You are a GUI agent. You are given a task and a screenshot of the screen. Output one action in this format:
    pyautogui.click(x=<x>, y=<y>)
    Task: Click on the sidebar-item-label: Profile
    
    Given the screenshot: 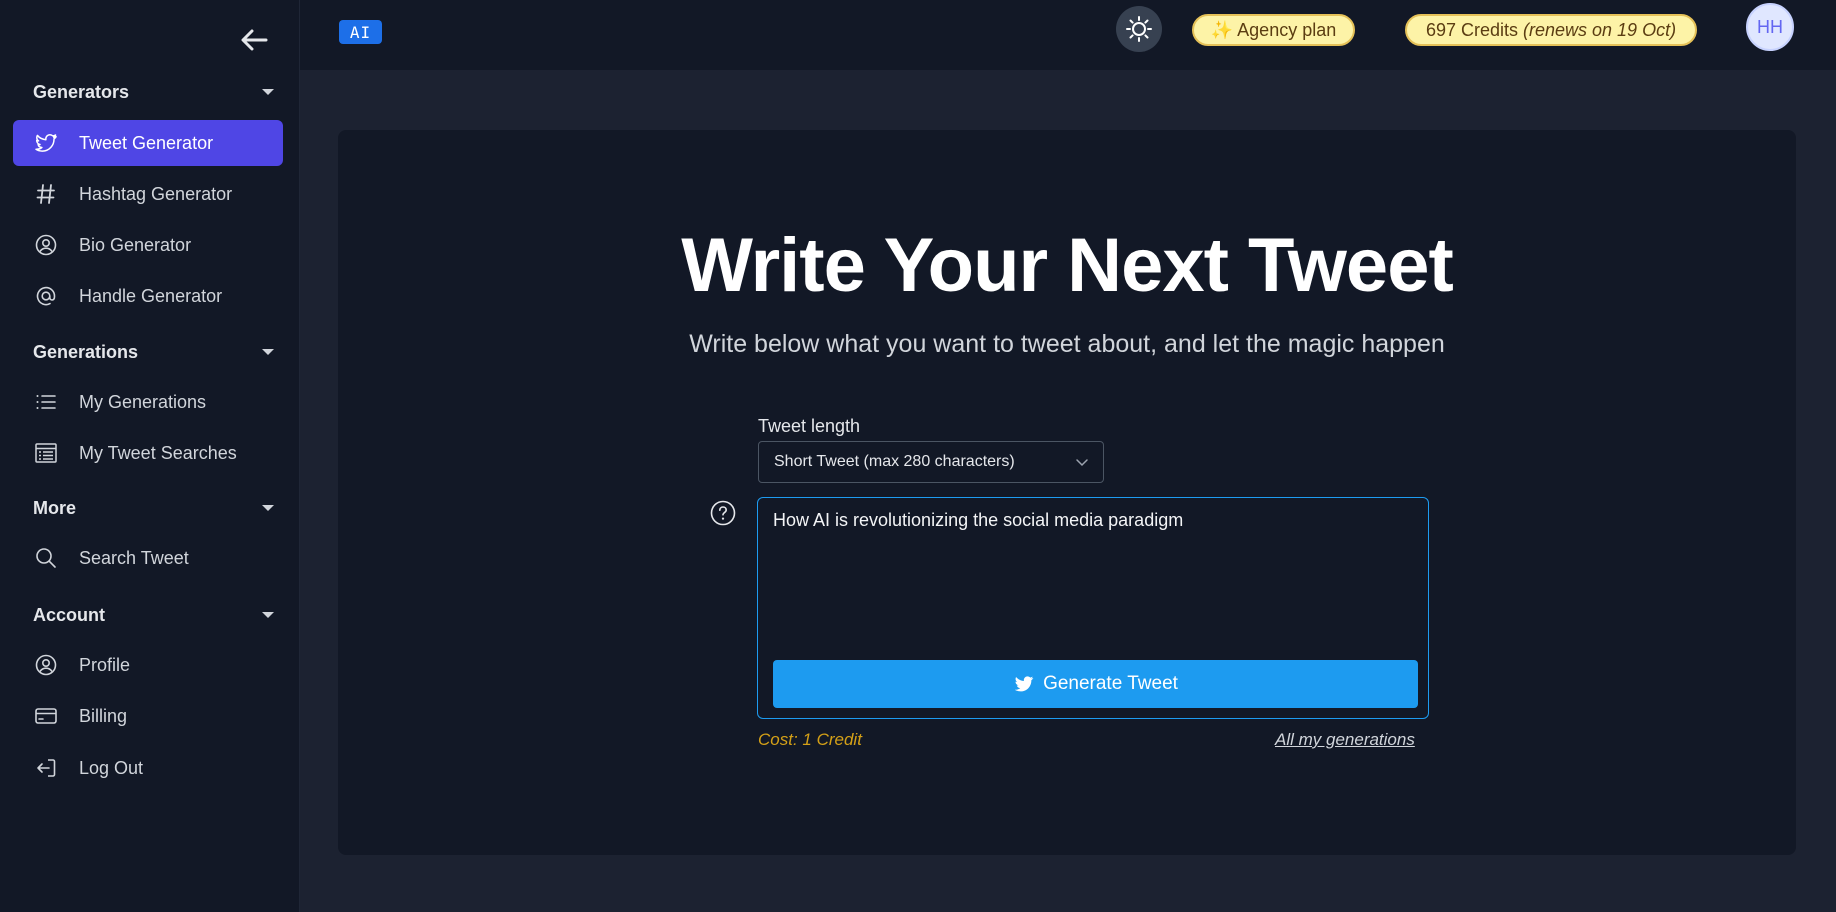 What is the action you would take?
    pyautogui.click(x=105, y=664)
    